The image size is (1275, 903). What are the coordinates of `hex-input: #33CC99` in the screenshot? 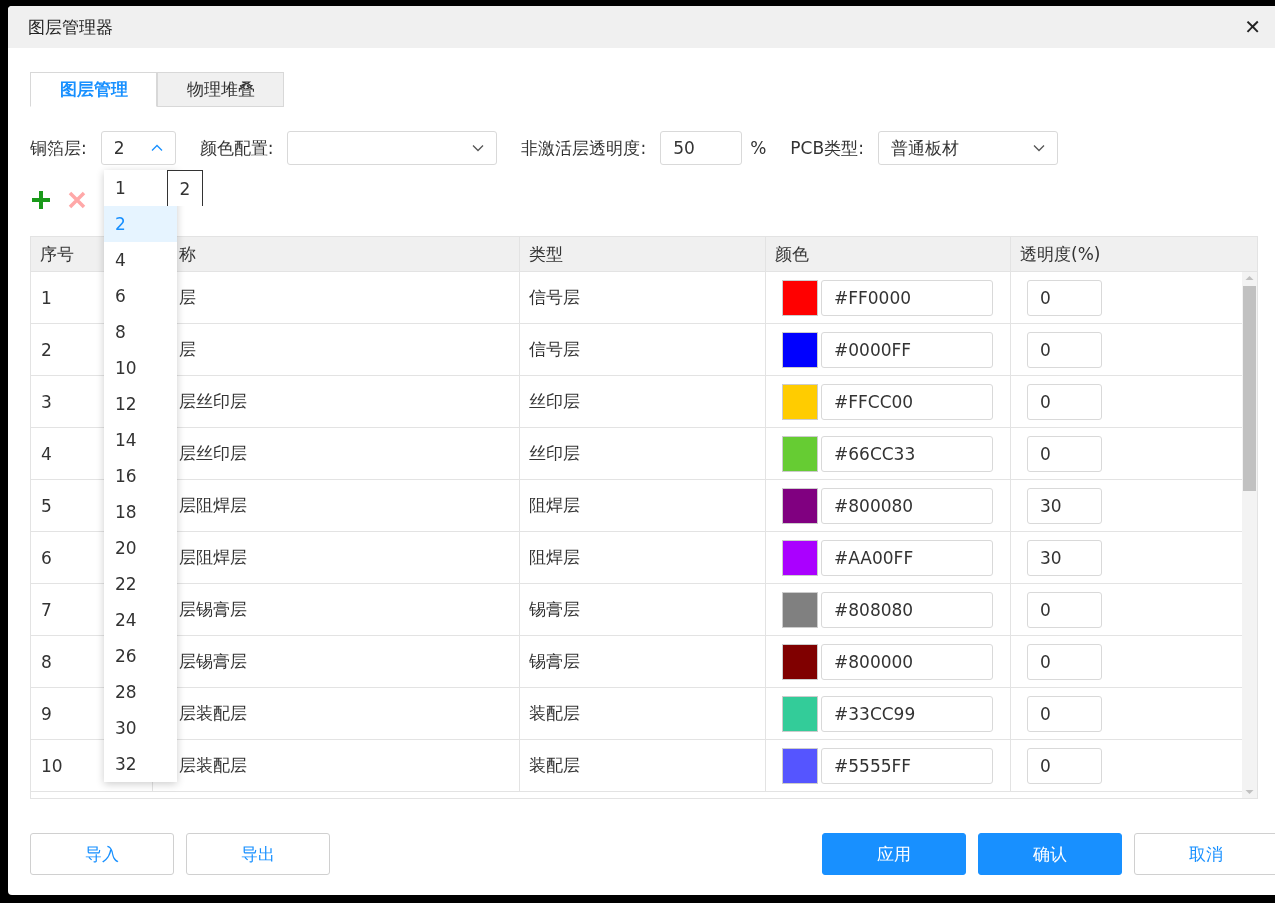 It's located at (907, 713).